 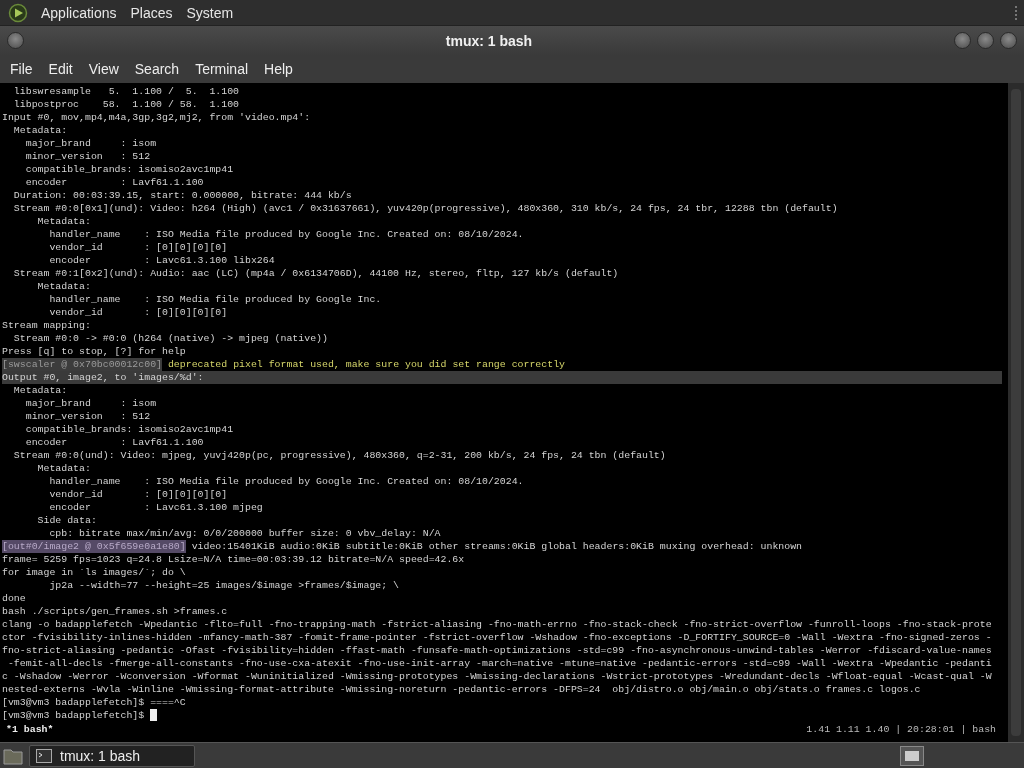 What do you see at coordinates (182, 195) in the screenshot?
I see `terminal-line: Duration: 00:03:39.15, start: 0.000000, bitrate: 444 kb/s` at bounding box center [182, 195].